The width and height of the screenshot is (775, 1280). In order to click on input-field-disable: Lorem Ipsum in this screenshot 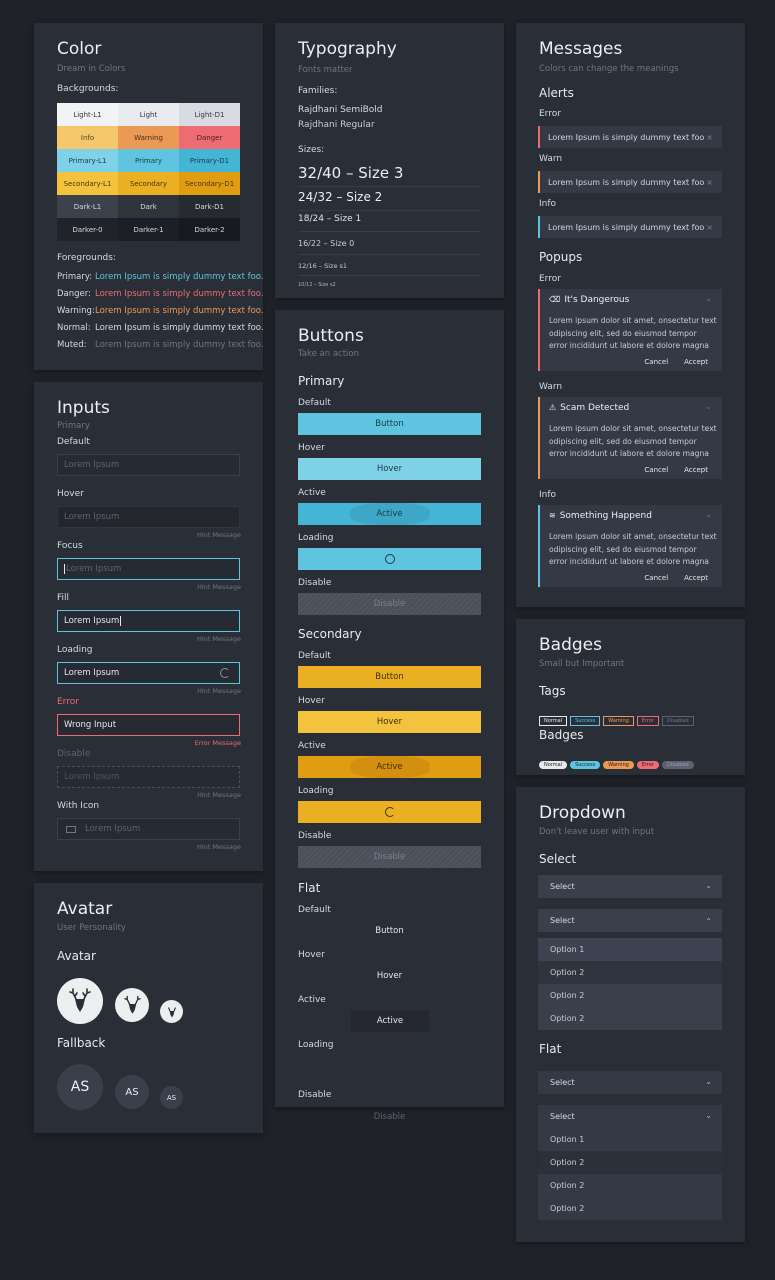, I will do `click(148, 777)`.